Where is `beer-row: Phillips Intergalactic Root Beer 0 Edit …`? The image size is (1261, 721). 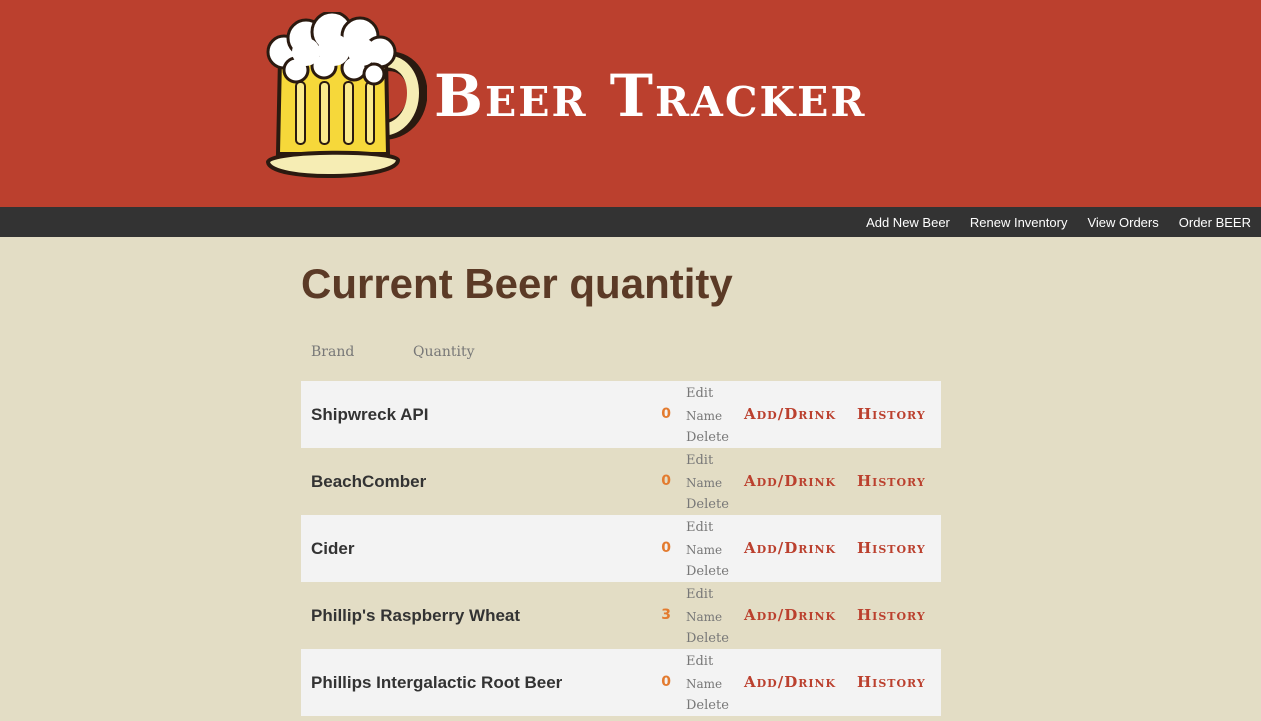 beer-row: Phillips Intergalactic Root Beer 0 Edit … is located at coordinates (621, 682).